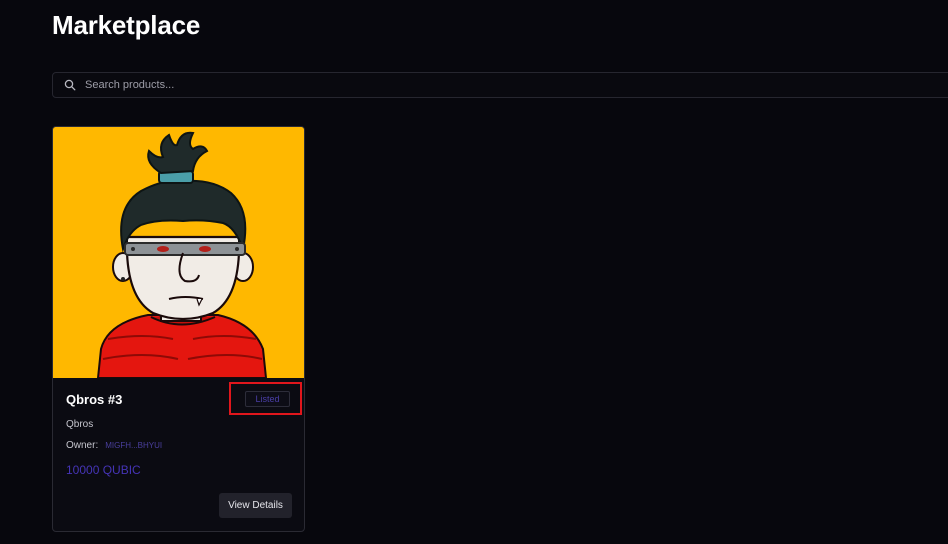 The image size is (948, 544). I want to click on status-badge: Listed, so click(267, 399).